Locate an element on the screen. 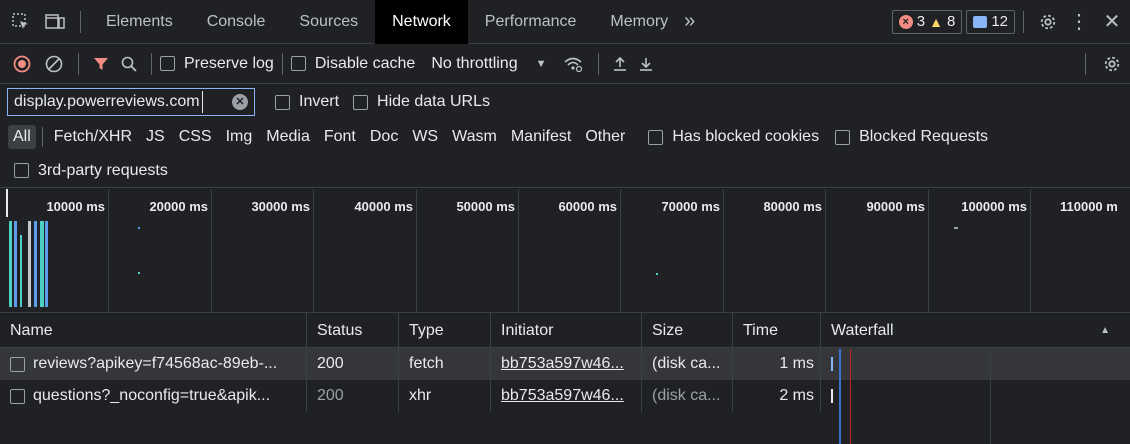 This screenshot has width=1130, height=444. waterfall-gridline is located at coordinates (990, 396).